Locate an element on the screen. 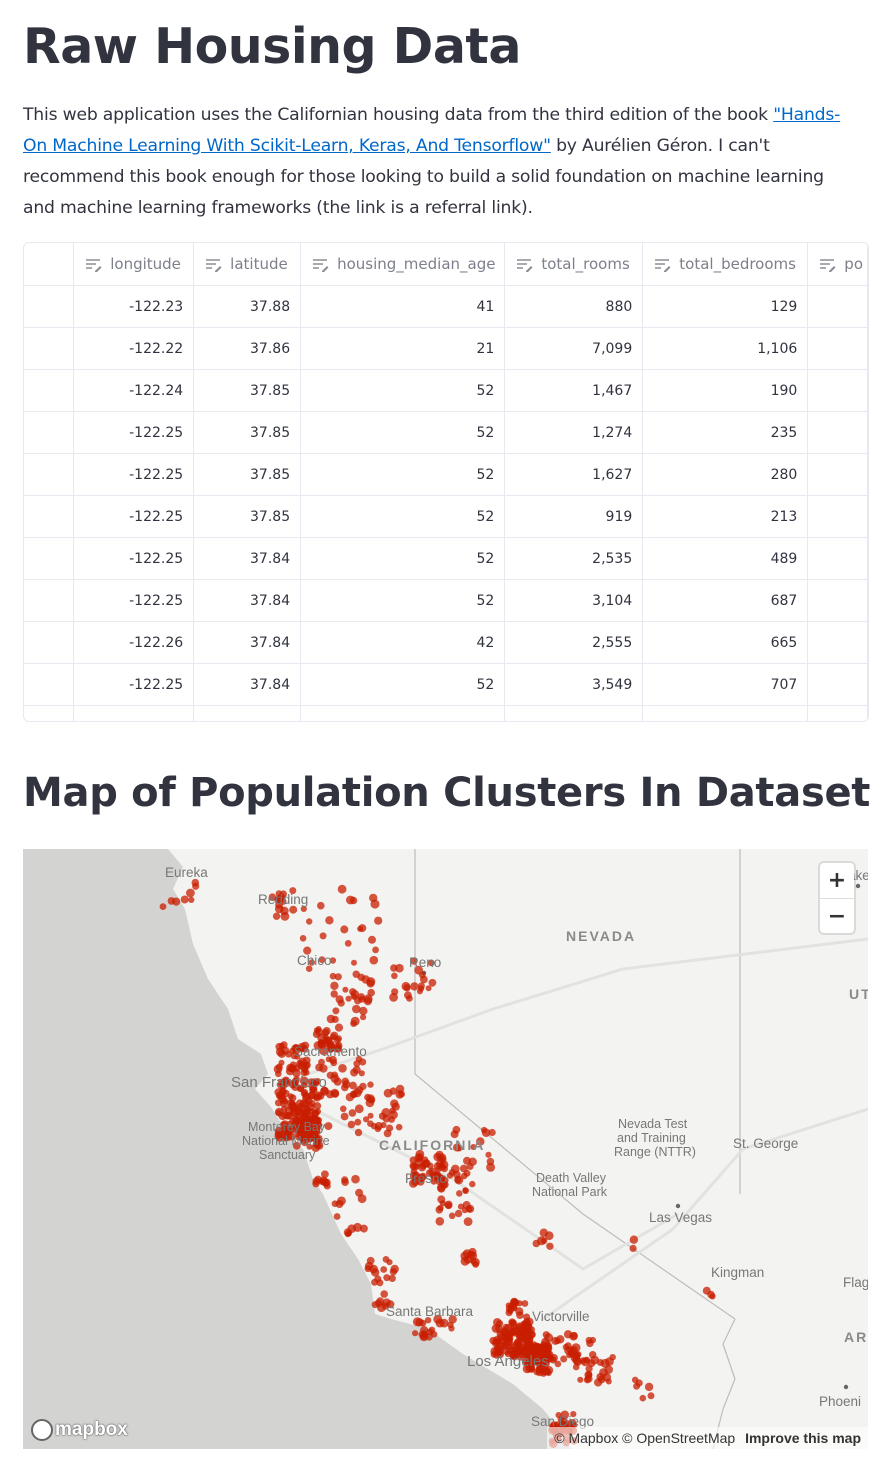 Image resolution: width=889 pixels, height=1483 pixels. table-cell: 129 is located at coordinates (725, 306).